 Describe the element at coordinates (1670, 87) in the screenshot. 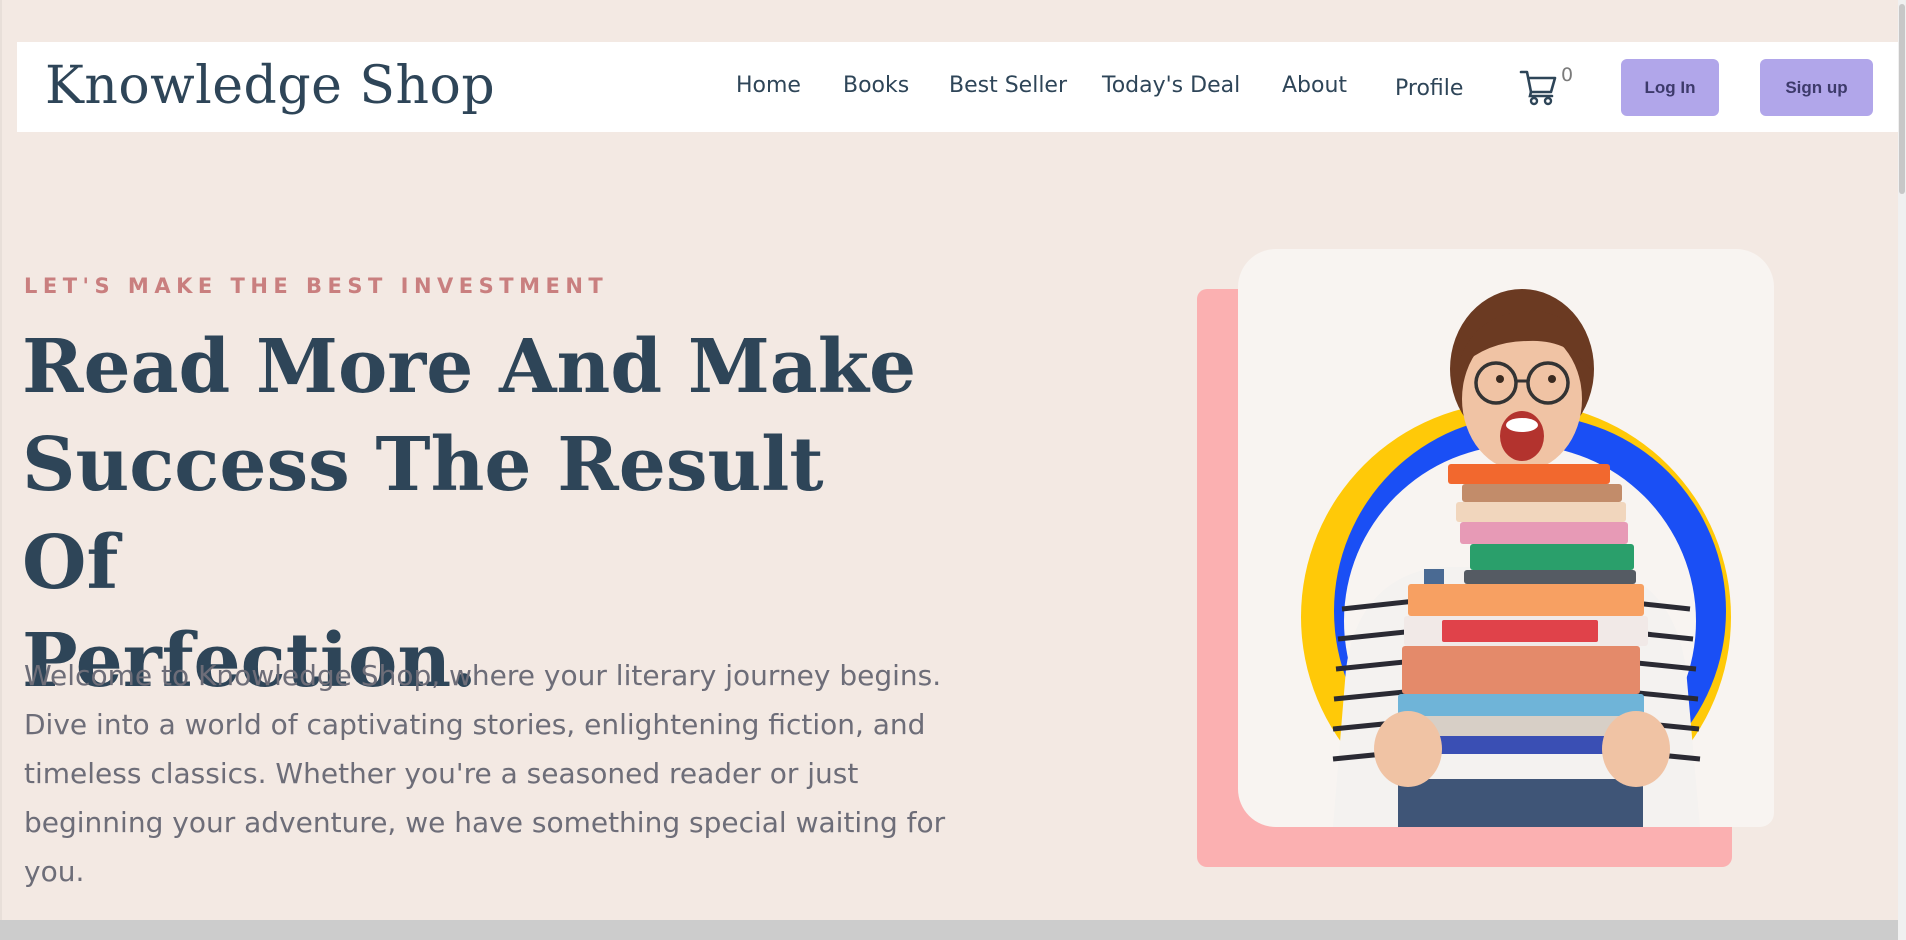

I see `login-button: Log In` at that location.